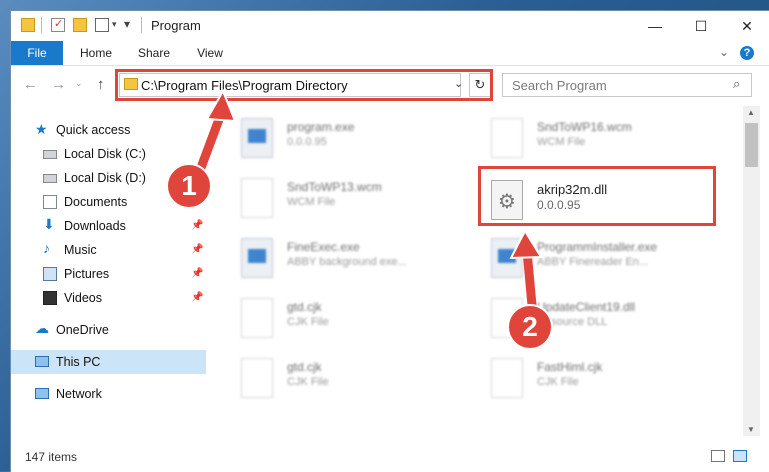 This screenshot has width=769, height=472. Describe the element at coordinates (526, 244) in the screenshot. I see `arrow-2-head` at that location.